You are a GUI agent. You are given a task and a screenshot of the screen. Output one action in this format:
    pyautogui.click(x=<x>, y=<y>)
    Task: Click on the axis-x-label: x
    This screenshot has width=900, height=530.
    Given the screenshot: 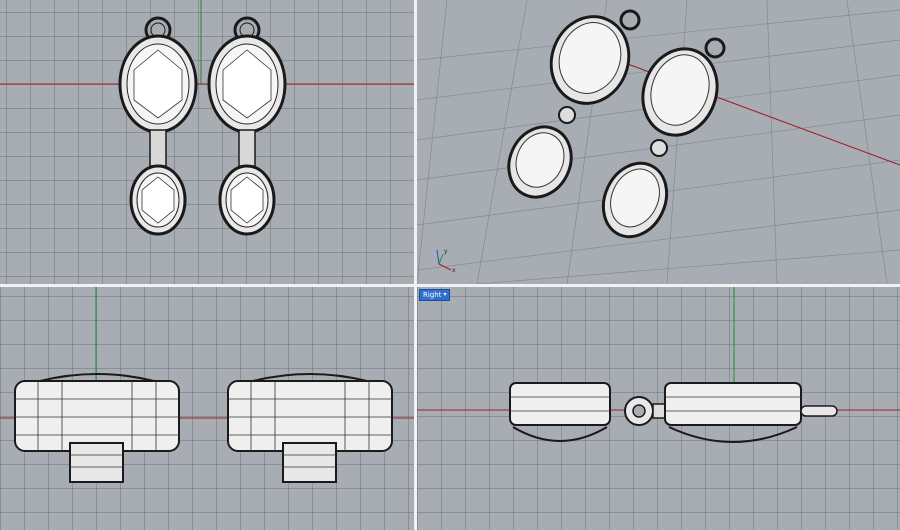 What is the action you would take?
    pyautogui.click(x=454, y=270)
    